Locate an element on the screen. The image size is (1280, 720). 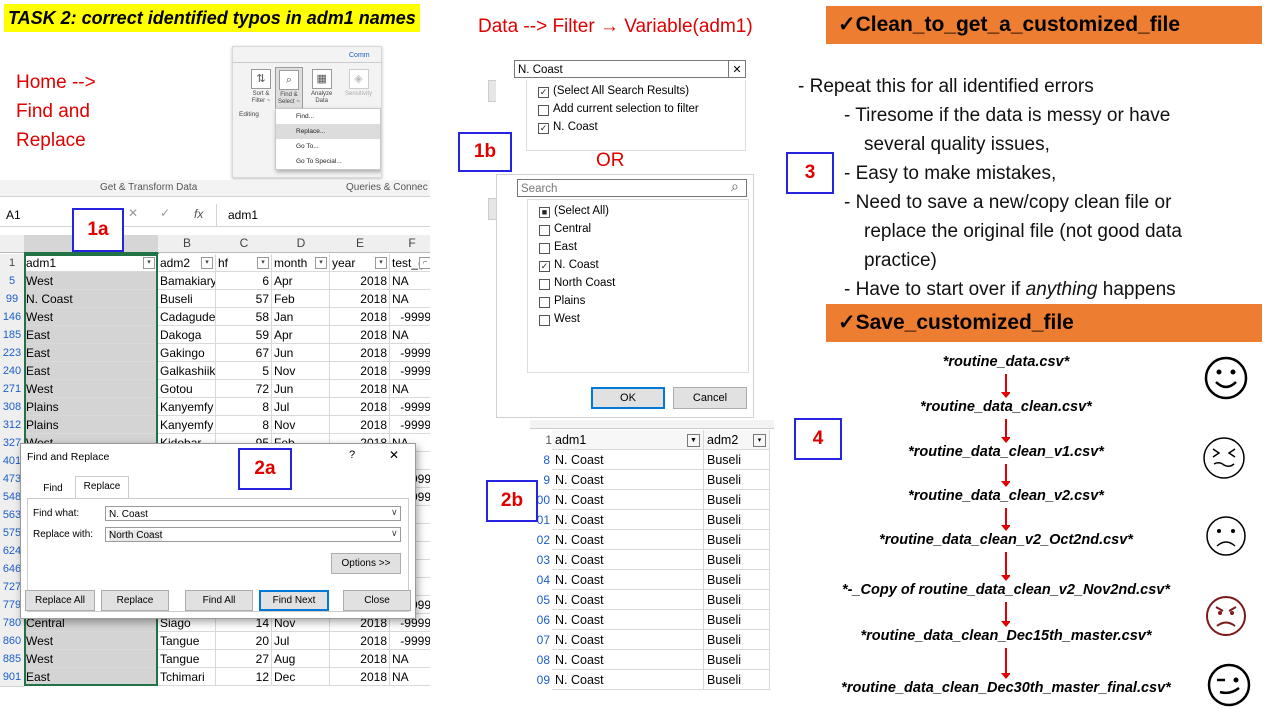
column-header-b: B is located at coordinates (187, 244).